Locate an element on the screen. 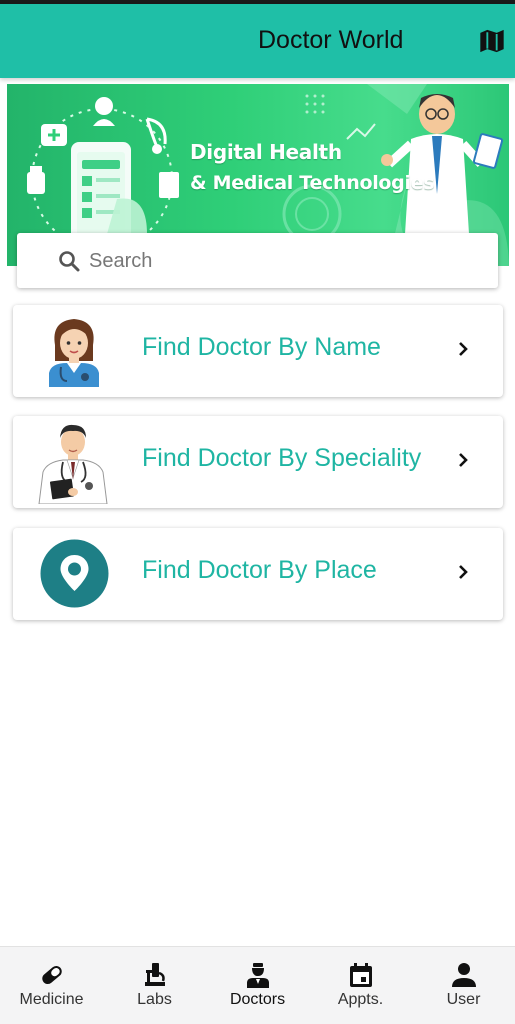  app-title: Doctor World is located at coordinates (331, 40).